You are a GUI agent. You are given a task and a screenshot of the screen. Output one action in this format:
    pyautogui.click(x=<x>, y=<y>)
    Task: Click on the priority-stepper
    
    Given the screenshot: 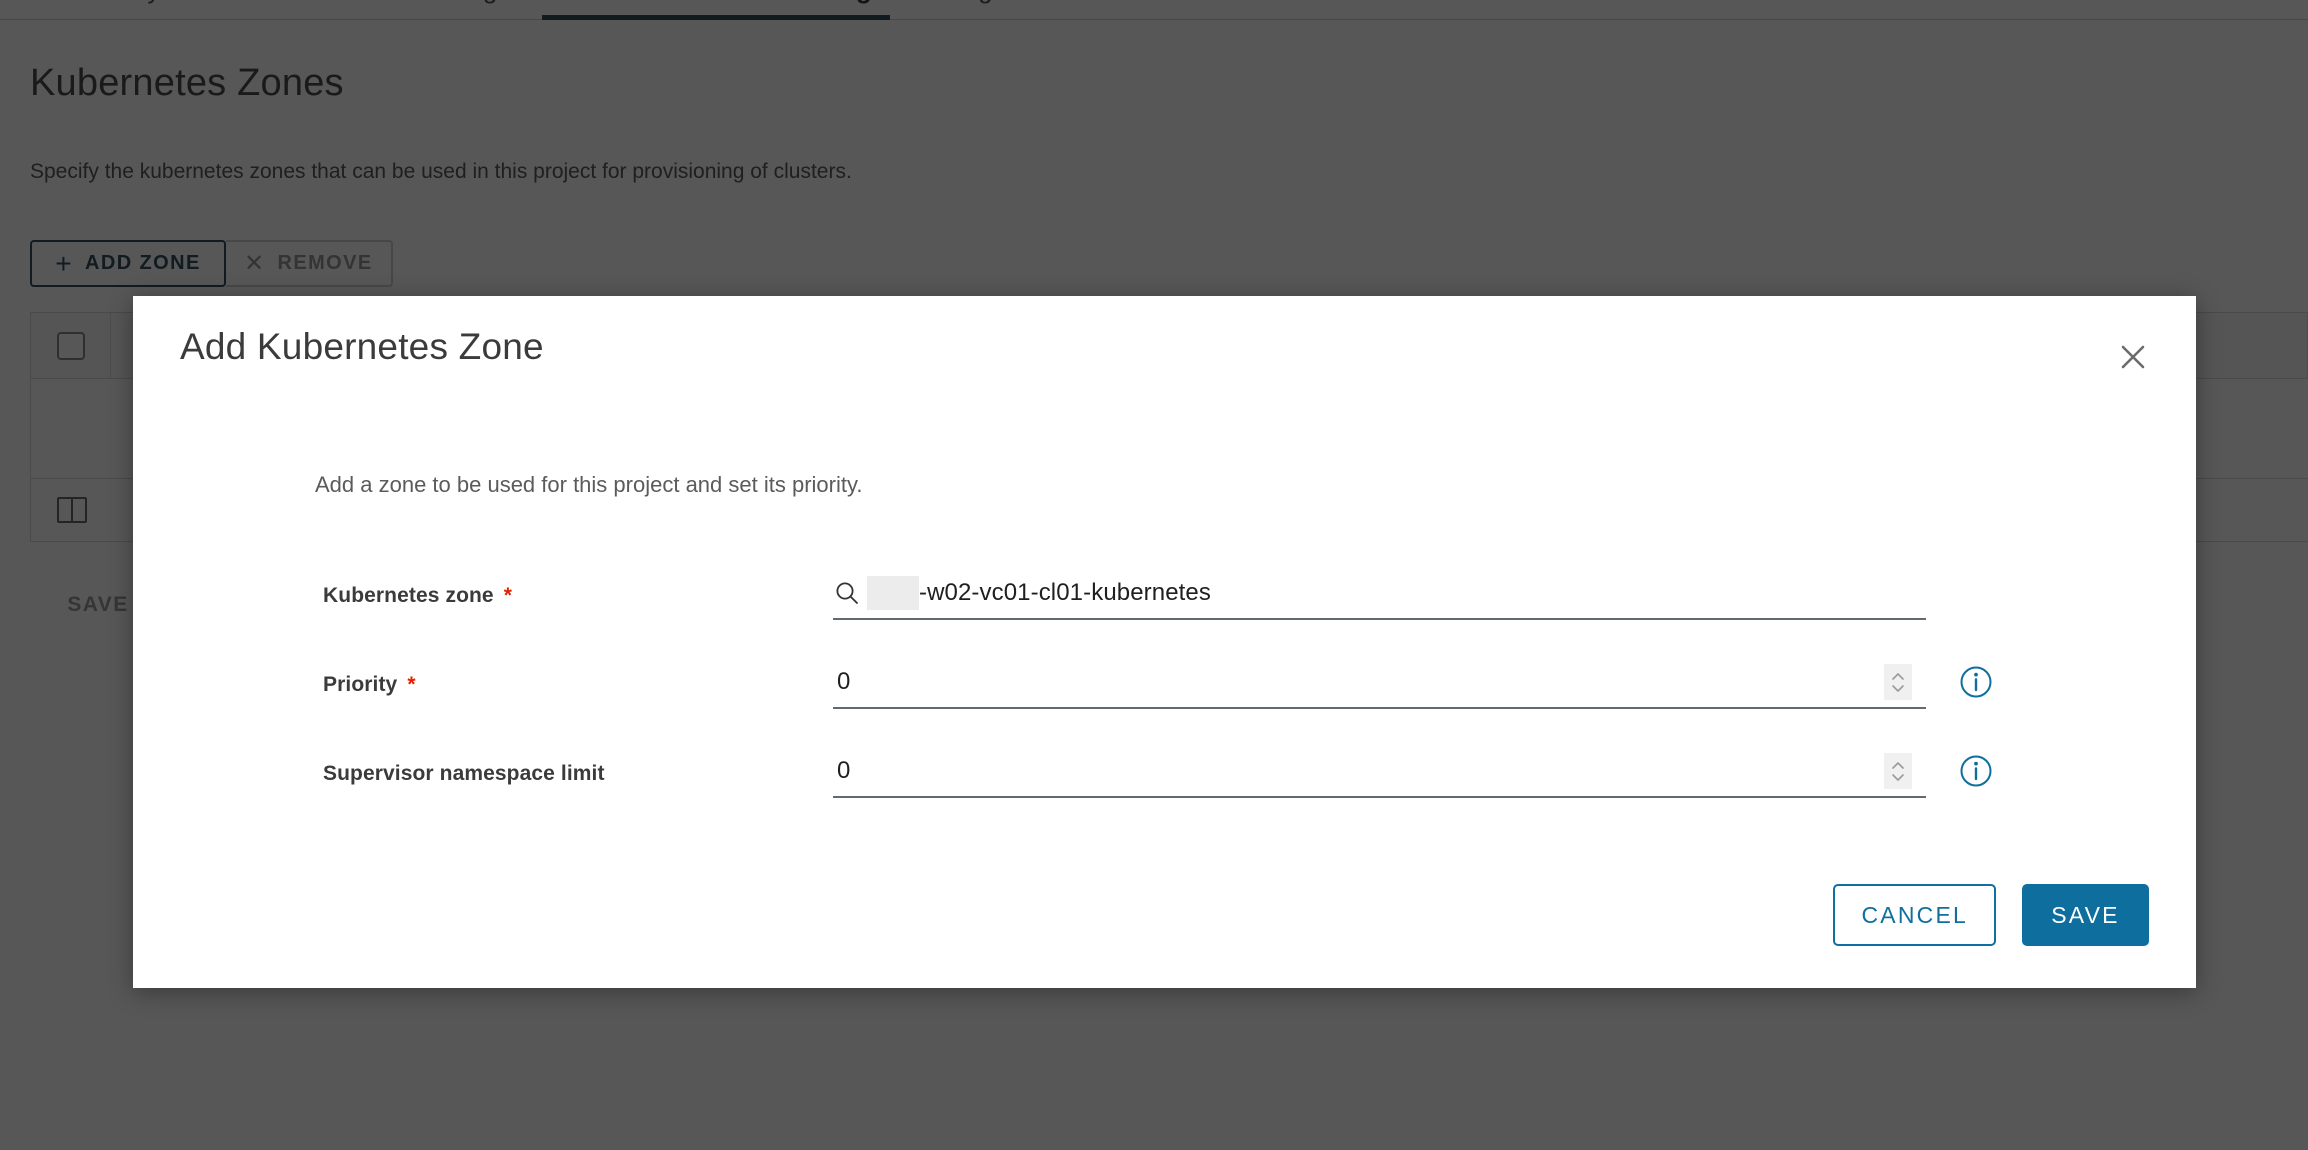 What is the action you would take?
    pyautogui.click(x=1898, y=682)
    